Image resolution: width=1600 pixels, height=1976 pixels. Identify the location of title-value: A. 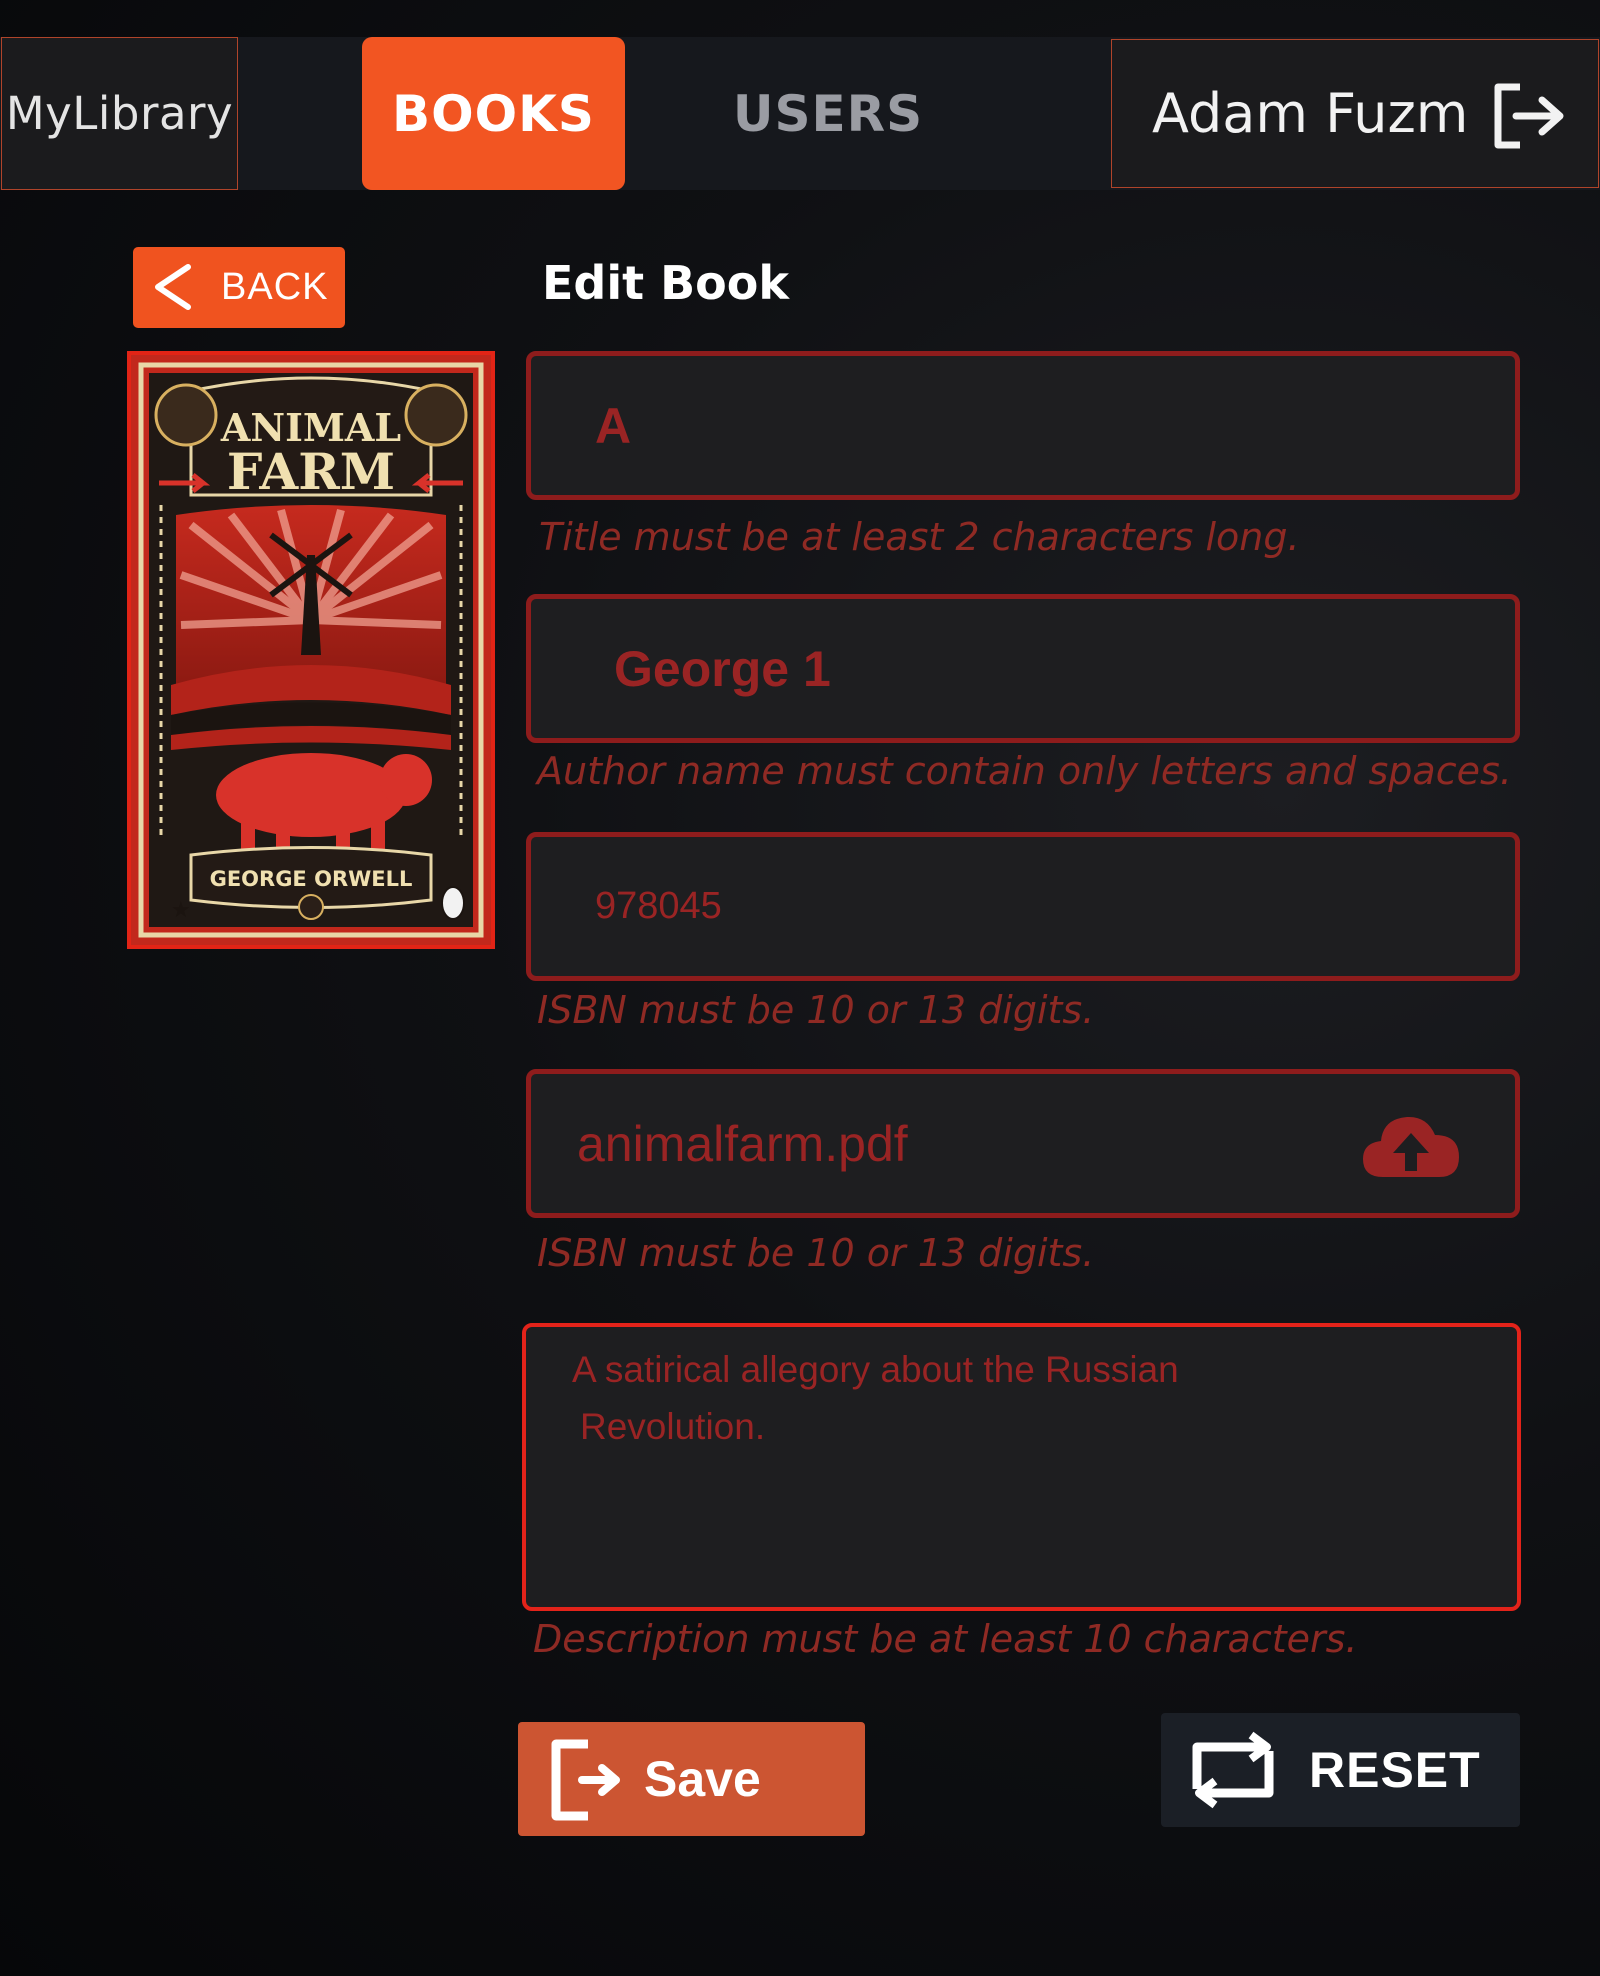
(613, 425).